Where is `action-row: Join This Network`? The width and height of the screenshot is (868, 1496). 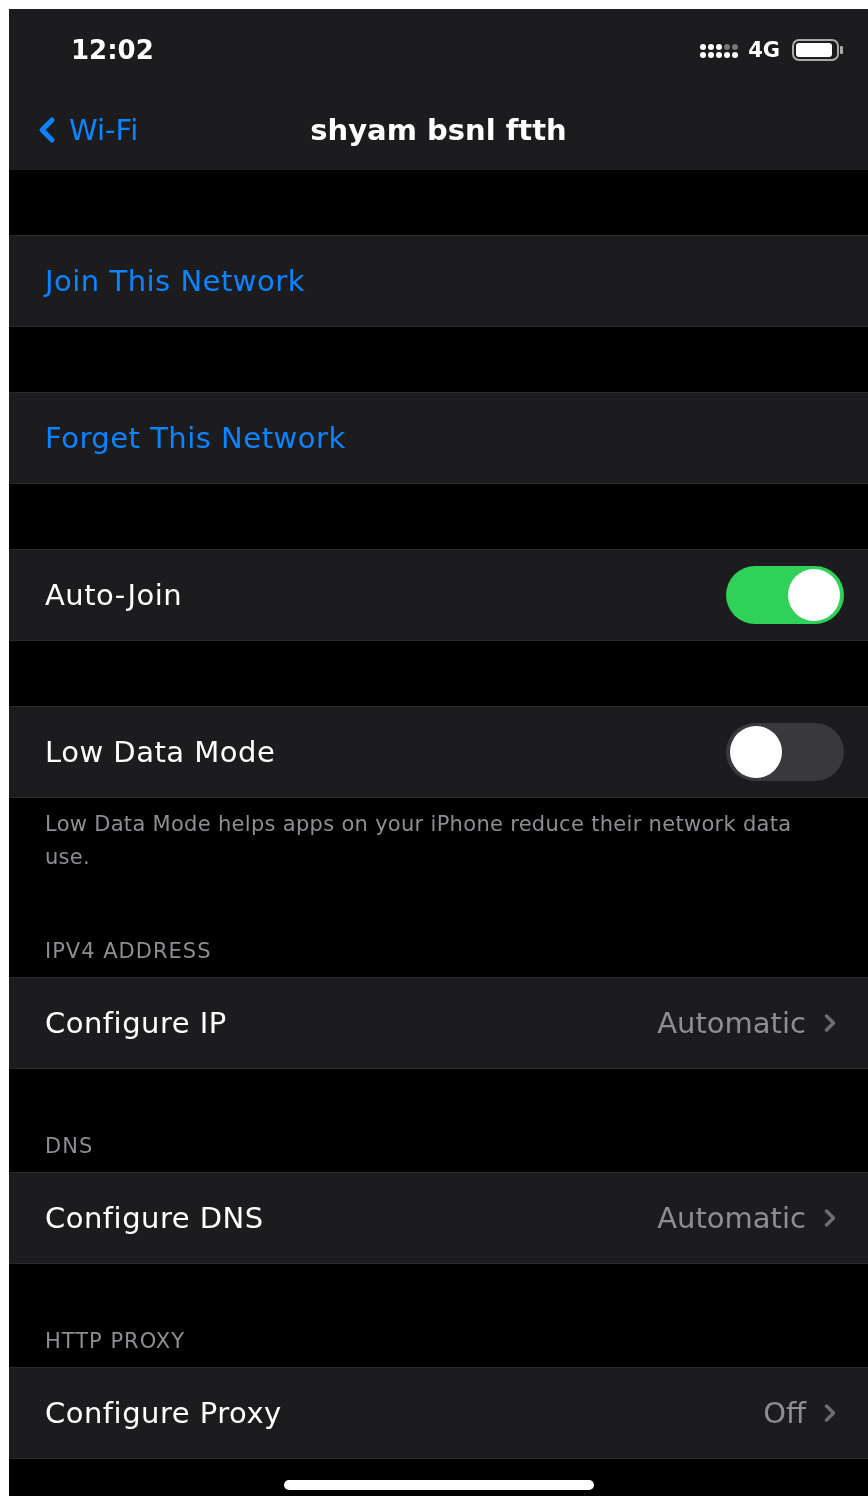 action-row: Join This Network is located at coordinates (438, 281).